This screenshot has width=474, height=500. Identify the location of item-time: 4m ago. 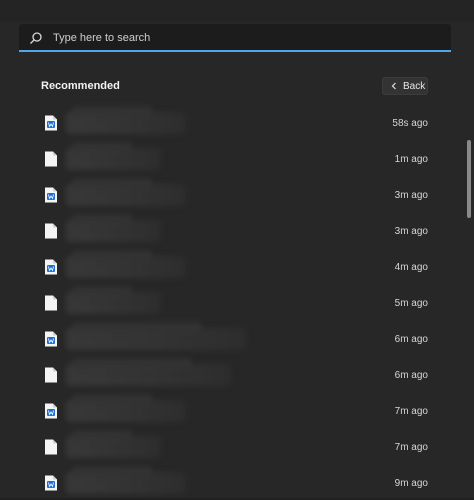
(411, 267).